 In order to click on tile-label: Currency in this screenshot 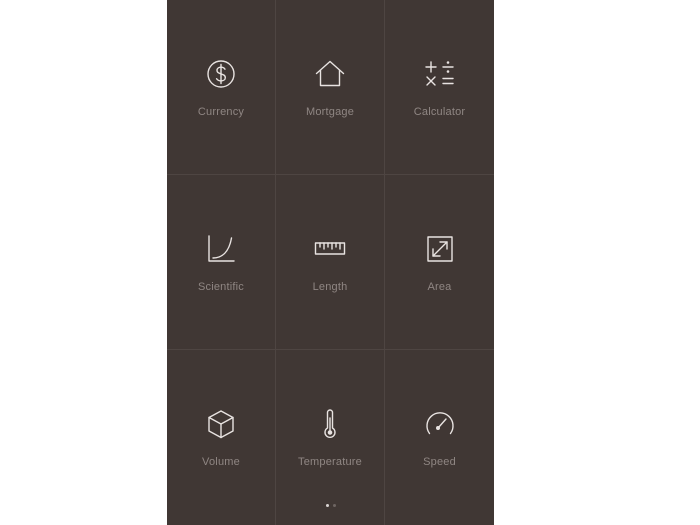, I will do `click(221, 112)`.